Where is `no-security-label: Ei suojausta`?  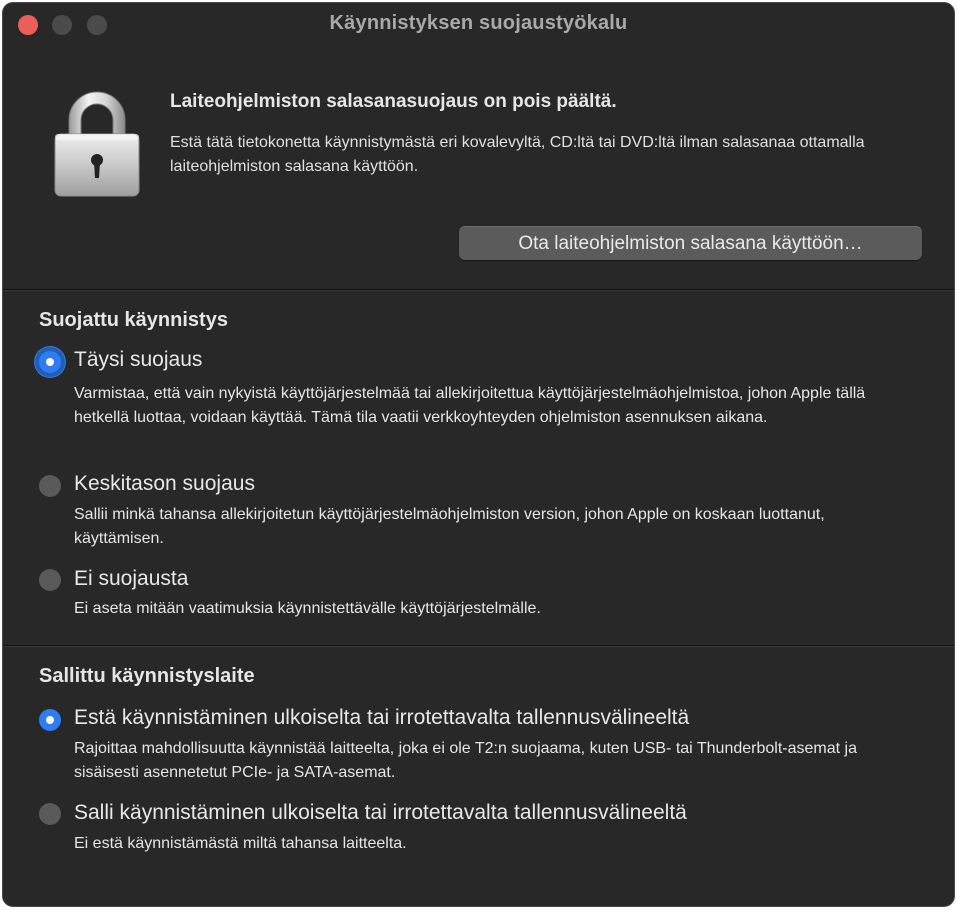 no-security-label: Ei suojausta is located at coordinates (131, 579).